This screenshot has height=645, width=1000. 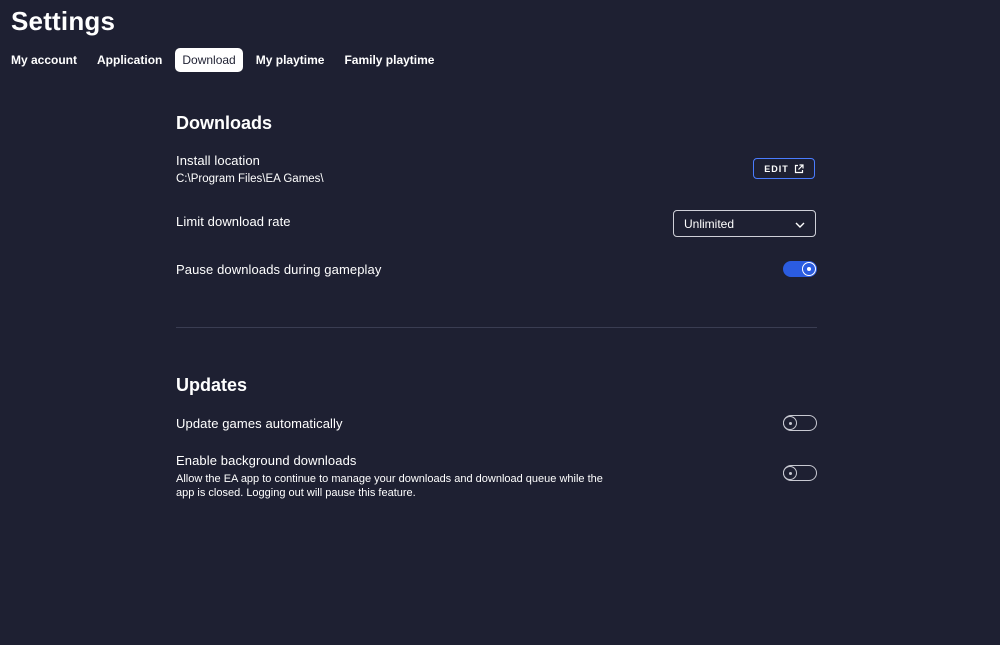 I want to click on auto-update-toggle, so click(x=800, y=423).